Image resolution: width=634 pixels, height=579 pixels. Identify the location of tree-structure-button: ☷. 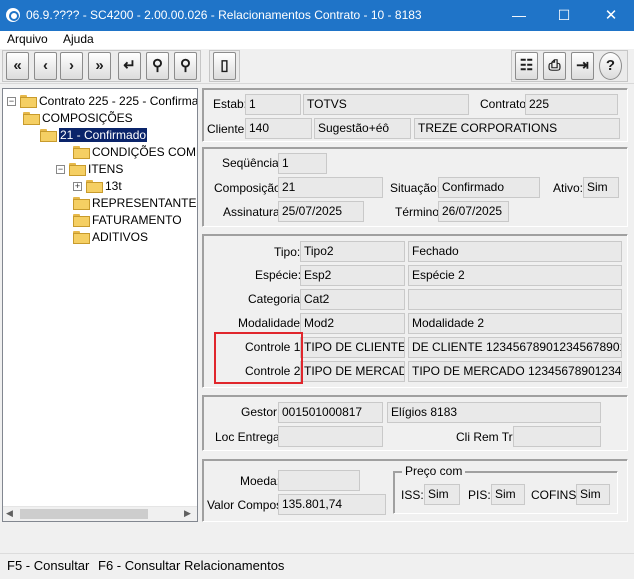
(526, 66).